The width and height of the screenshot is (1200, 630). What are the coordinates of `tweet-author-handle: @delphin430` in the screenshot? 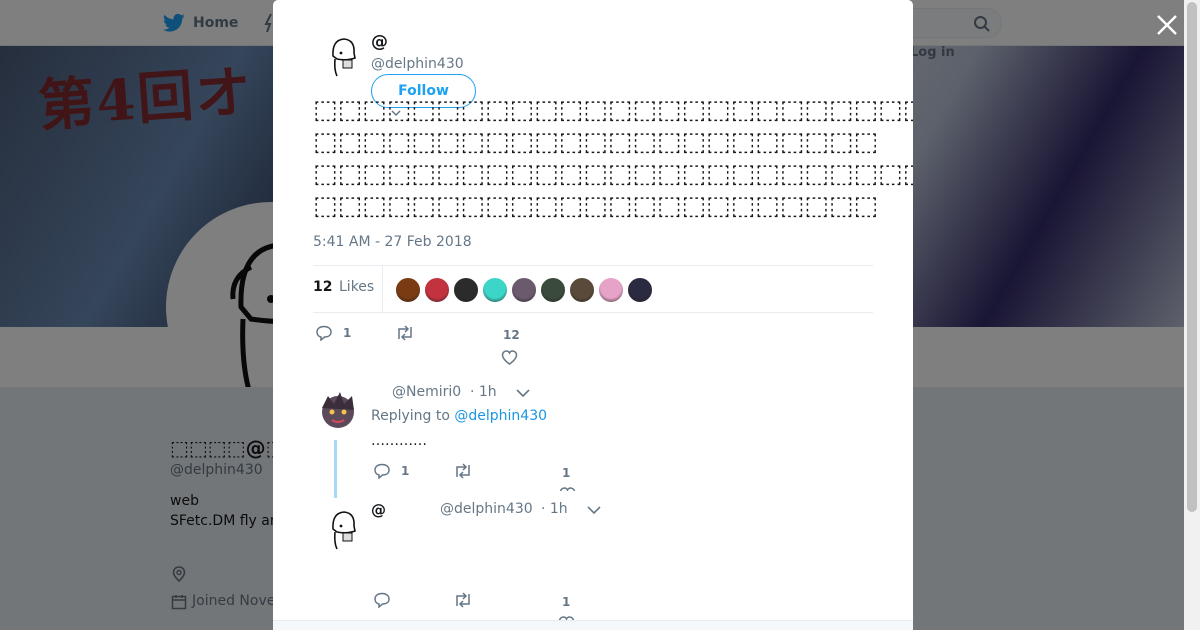 It's located at (417, 64).